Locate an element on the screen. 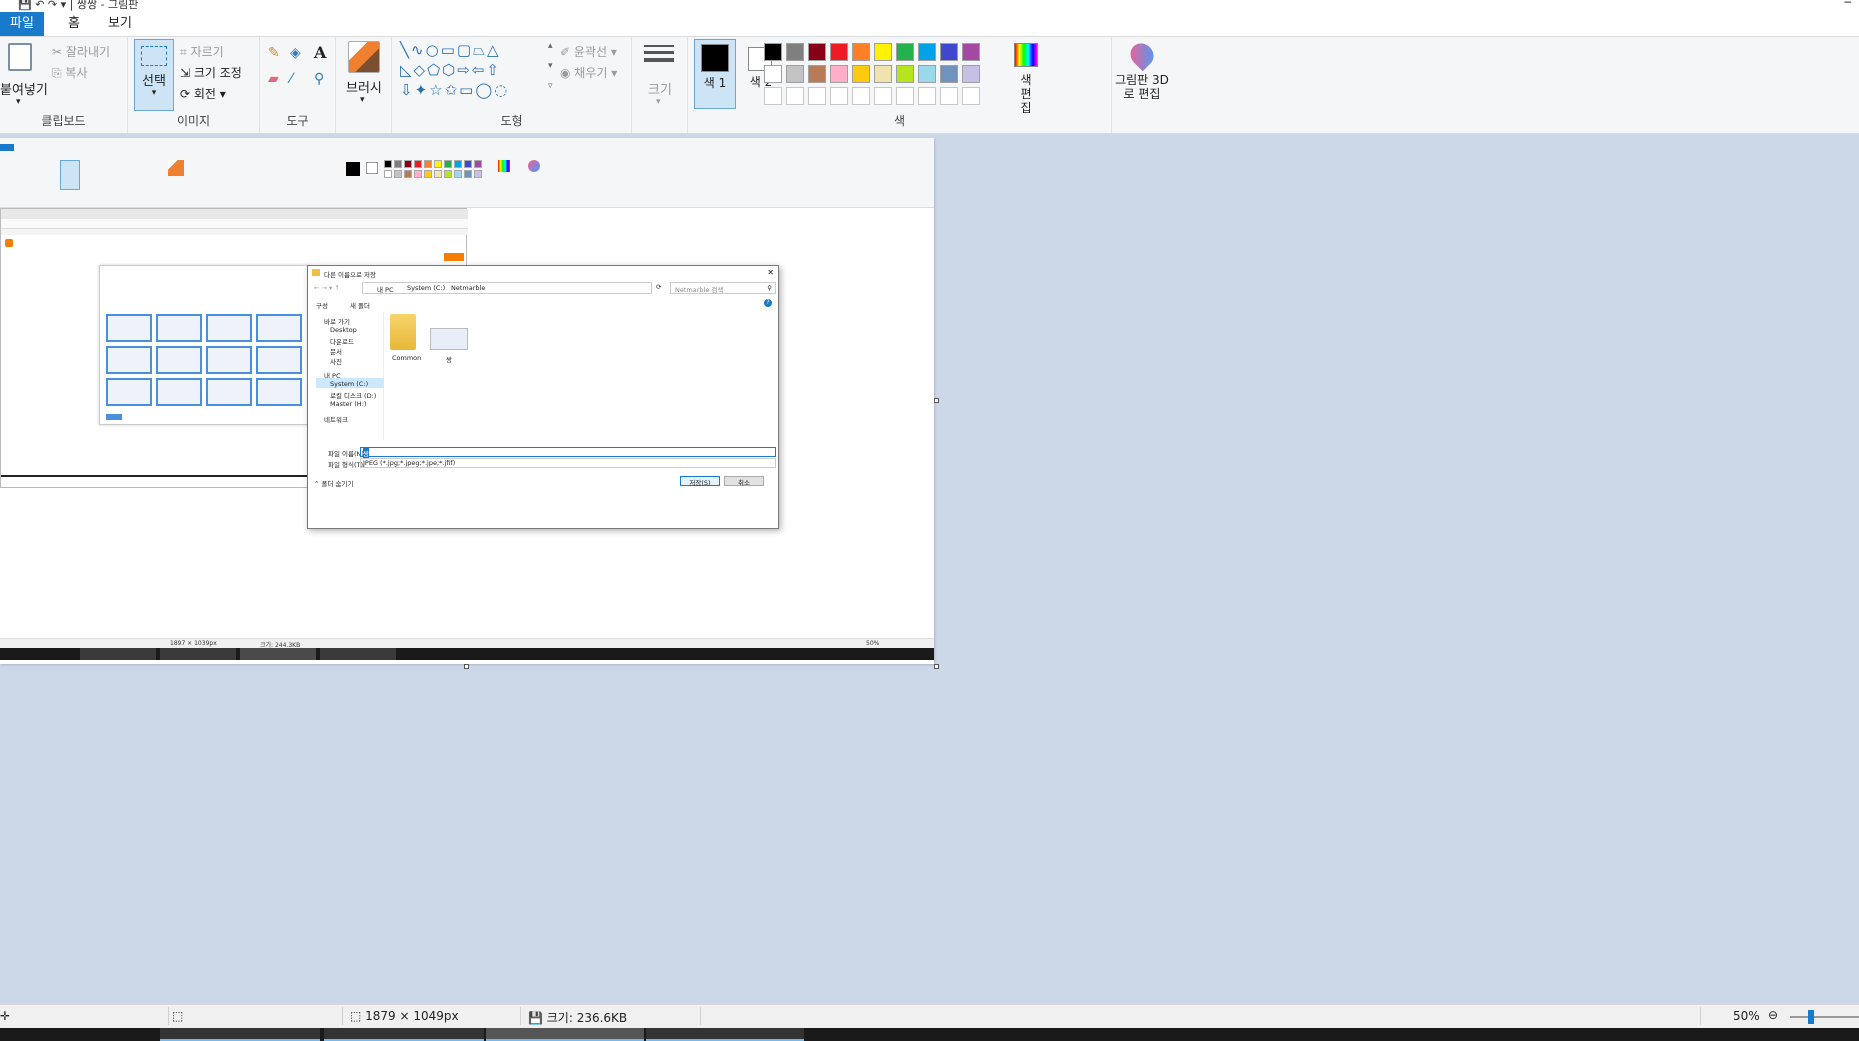 This screenshot has width=1859, height=1041. brushes-dropdown-icon: ▾ is located at coordinates (362, 100).